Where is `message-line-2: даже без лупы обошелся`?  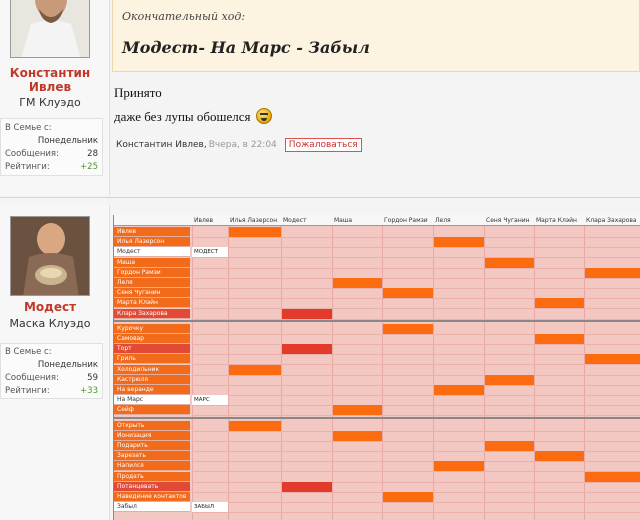
message-line-2: даже без лупы обошелся is located at coordinates (193, 116).